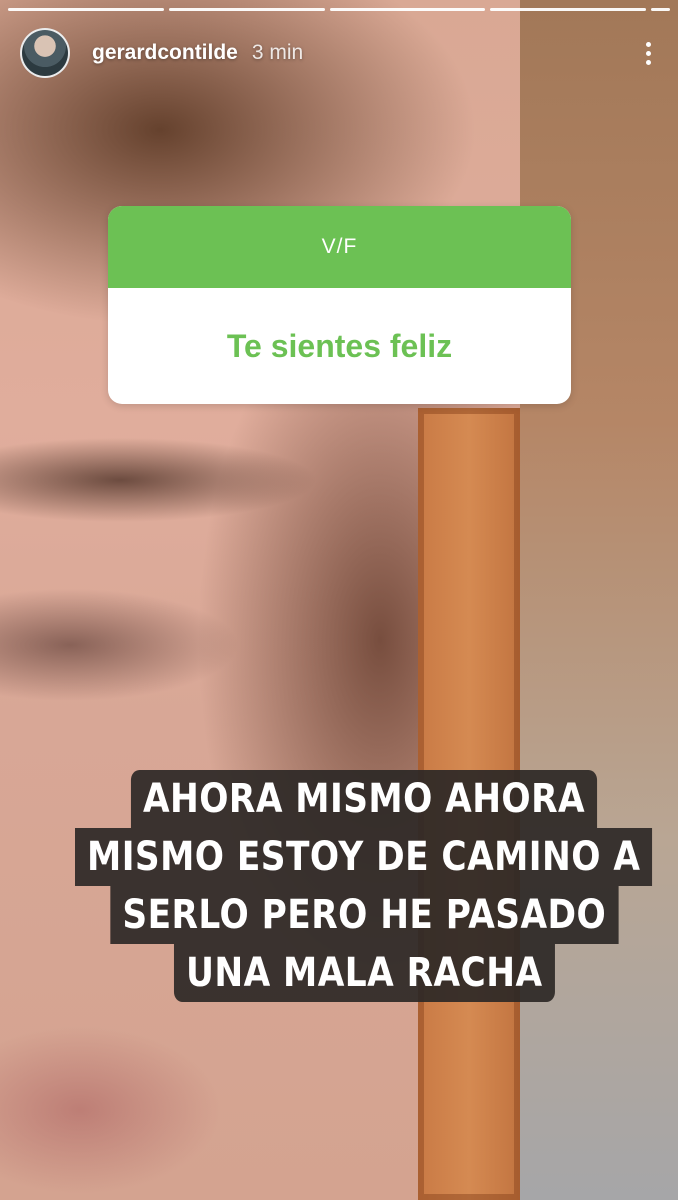 The image size is (678, 1200). I want to click on caption-line: MISMO ESTOY DE CAMINO A, so click(364, 857).